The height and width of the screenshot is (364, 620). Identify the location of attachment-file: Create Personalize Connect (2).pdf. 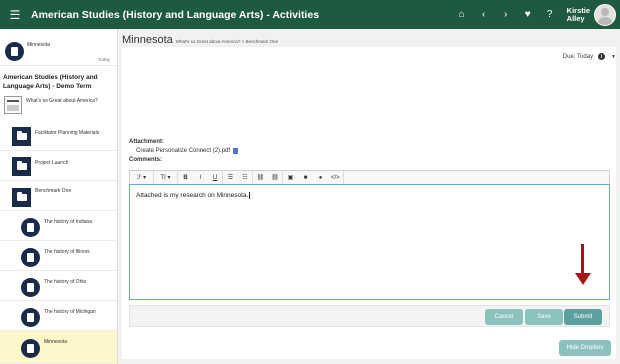
(187, 151).